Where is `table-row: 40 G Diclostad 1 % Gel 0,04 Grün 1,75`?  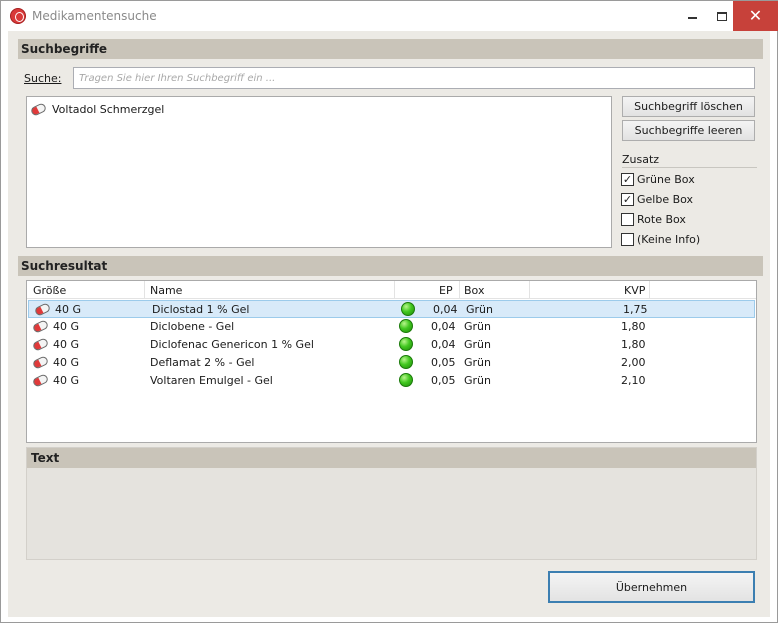
table-row: 40 G Diclostad 1 % Gel 0,04 Grün 1,75 is located at coordinates (391, 309).